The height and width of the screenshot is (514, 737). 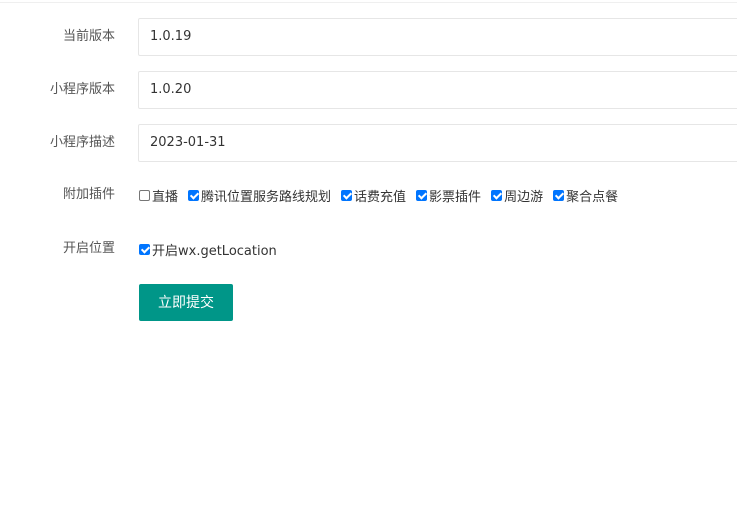 What do you see at coordinates (88, 194) in the screenshot?
I see `addons-label: 附加插件` at bounding box center [88, 194].